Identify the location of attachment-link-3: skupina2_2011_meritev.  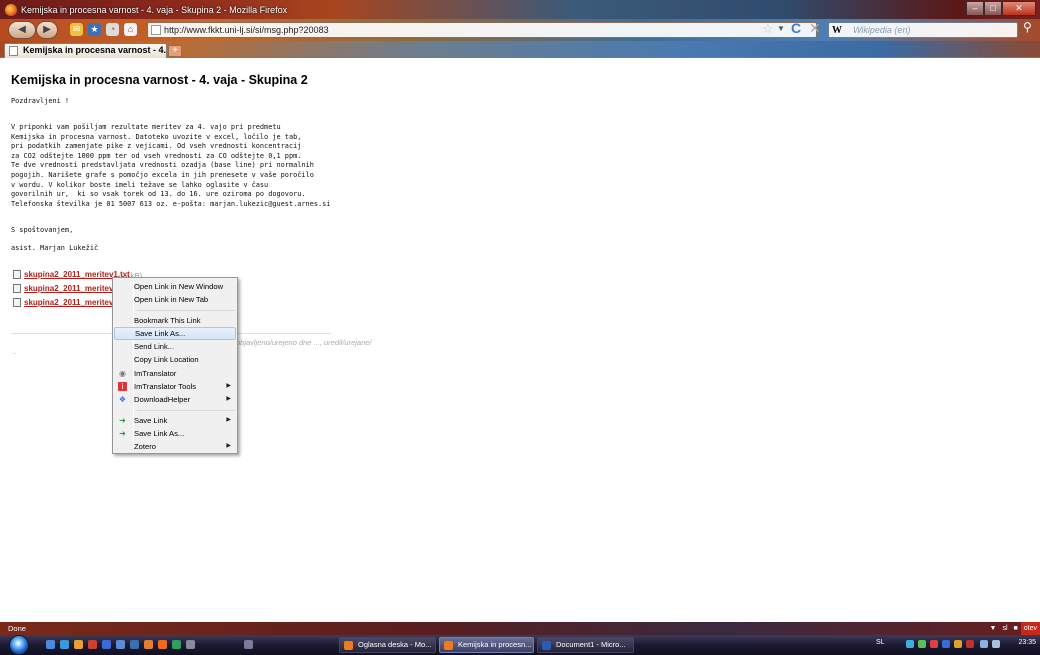
(63, 302).